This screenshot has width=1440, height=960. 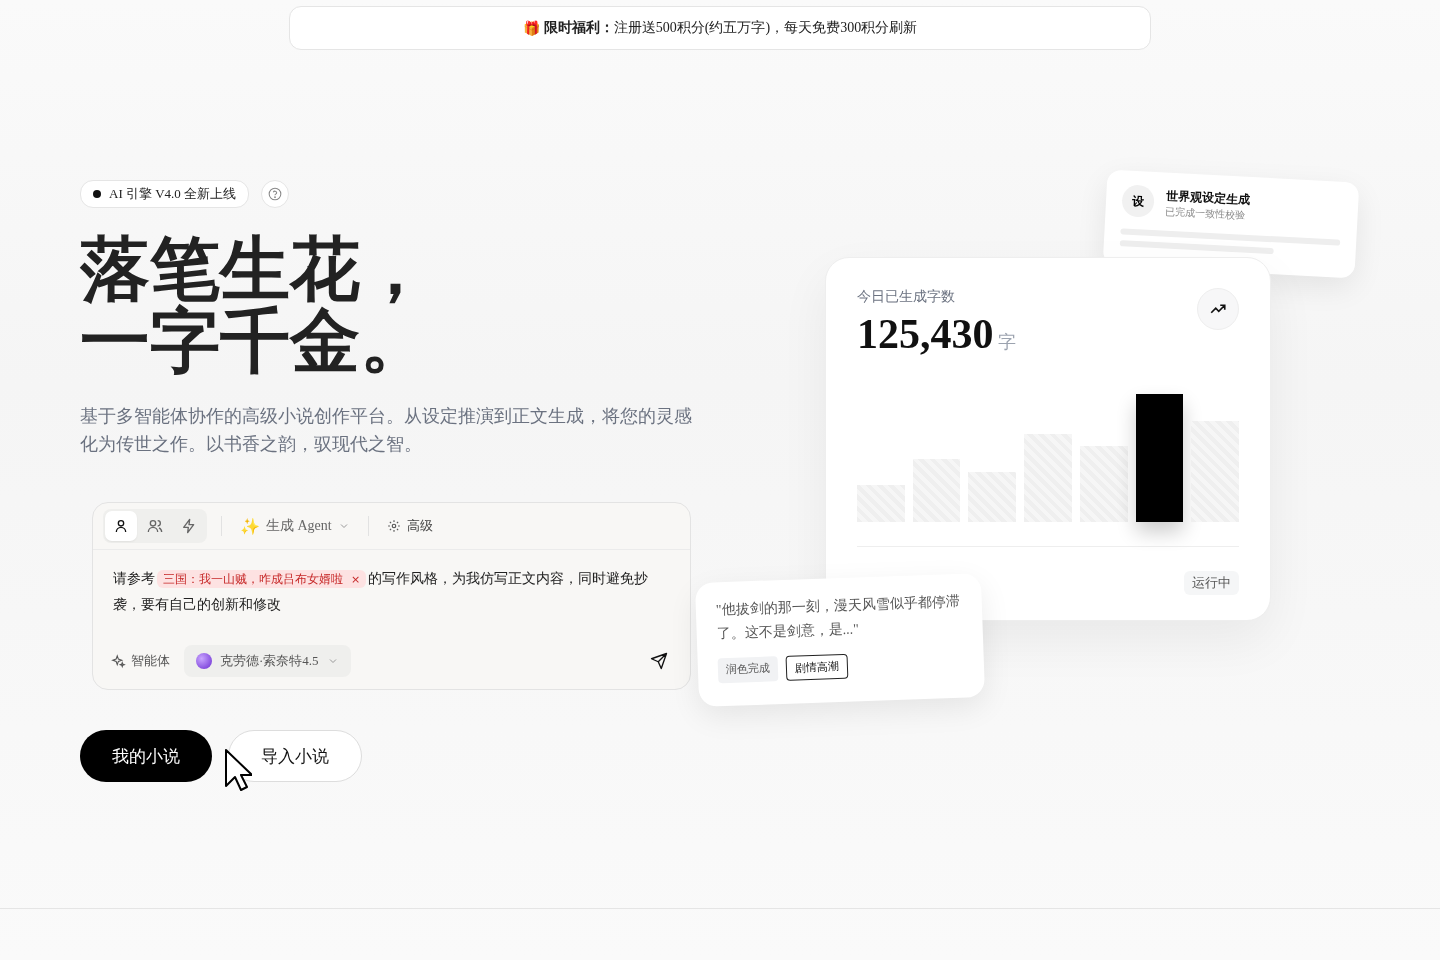 I want to click on trend-up-icon, so click(x=1218, y=309).